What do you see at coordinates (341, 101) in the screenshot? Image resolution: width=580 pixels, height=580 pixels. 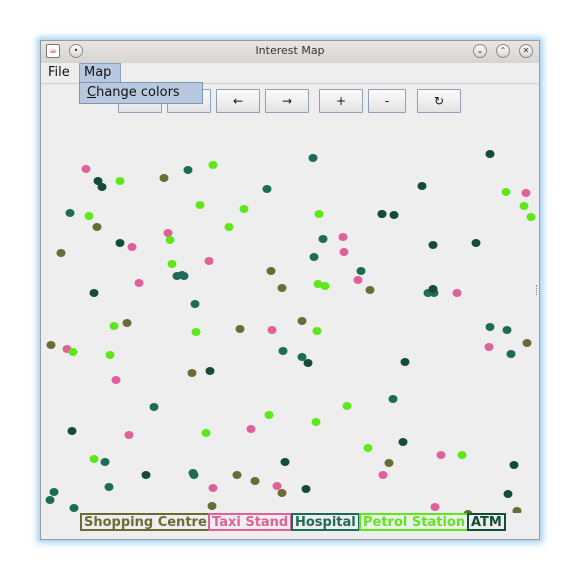 I see `zoom-in-button: +` at bounding box center [341, 101].